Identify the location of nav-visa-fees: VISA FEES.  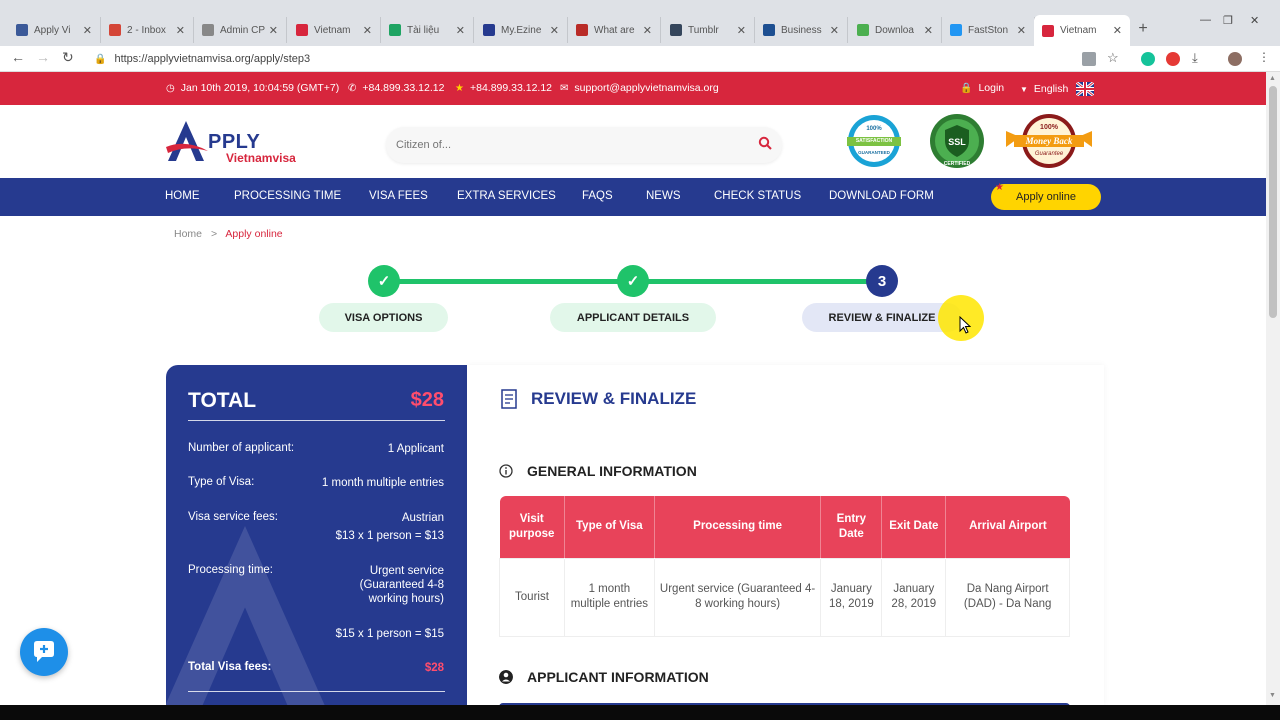
(398, 196).